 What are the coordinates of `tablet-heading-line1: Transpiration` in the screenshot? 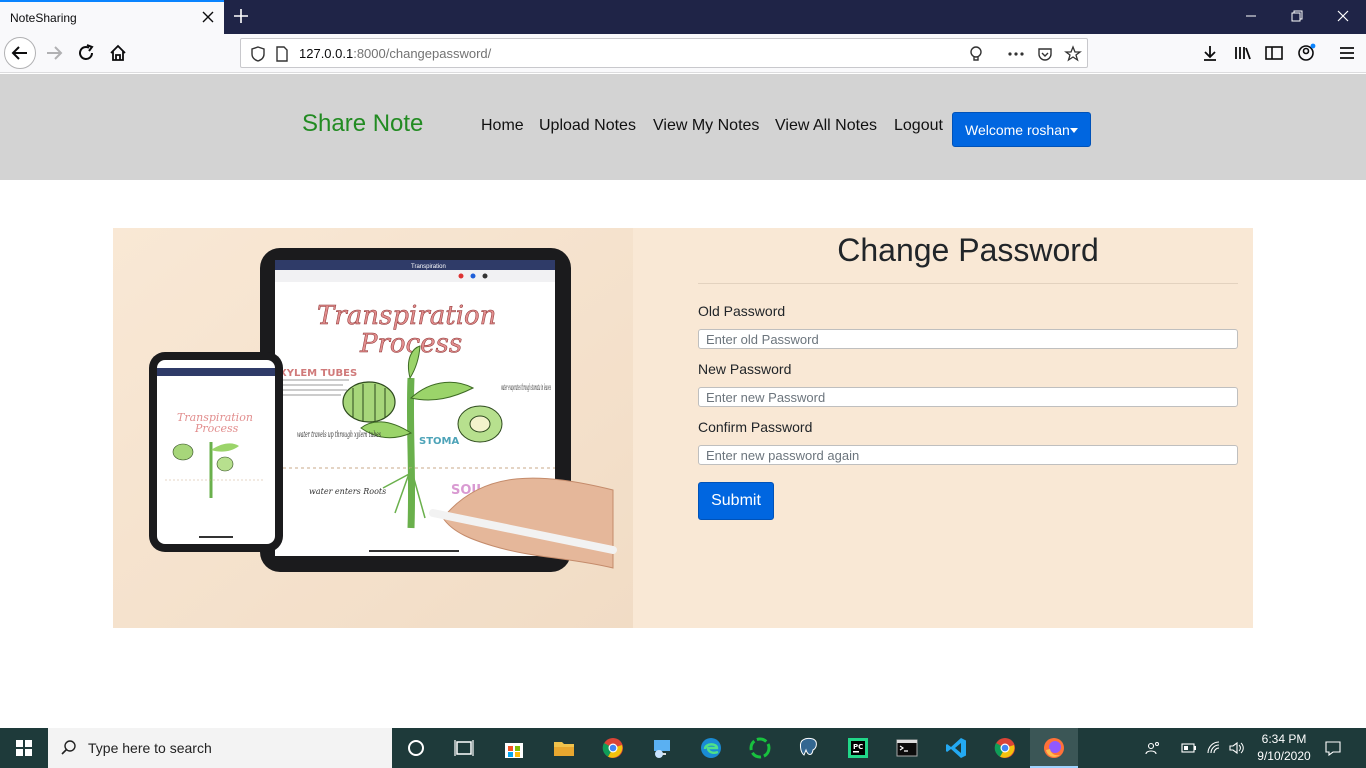 It's located at (406, 316).